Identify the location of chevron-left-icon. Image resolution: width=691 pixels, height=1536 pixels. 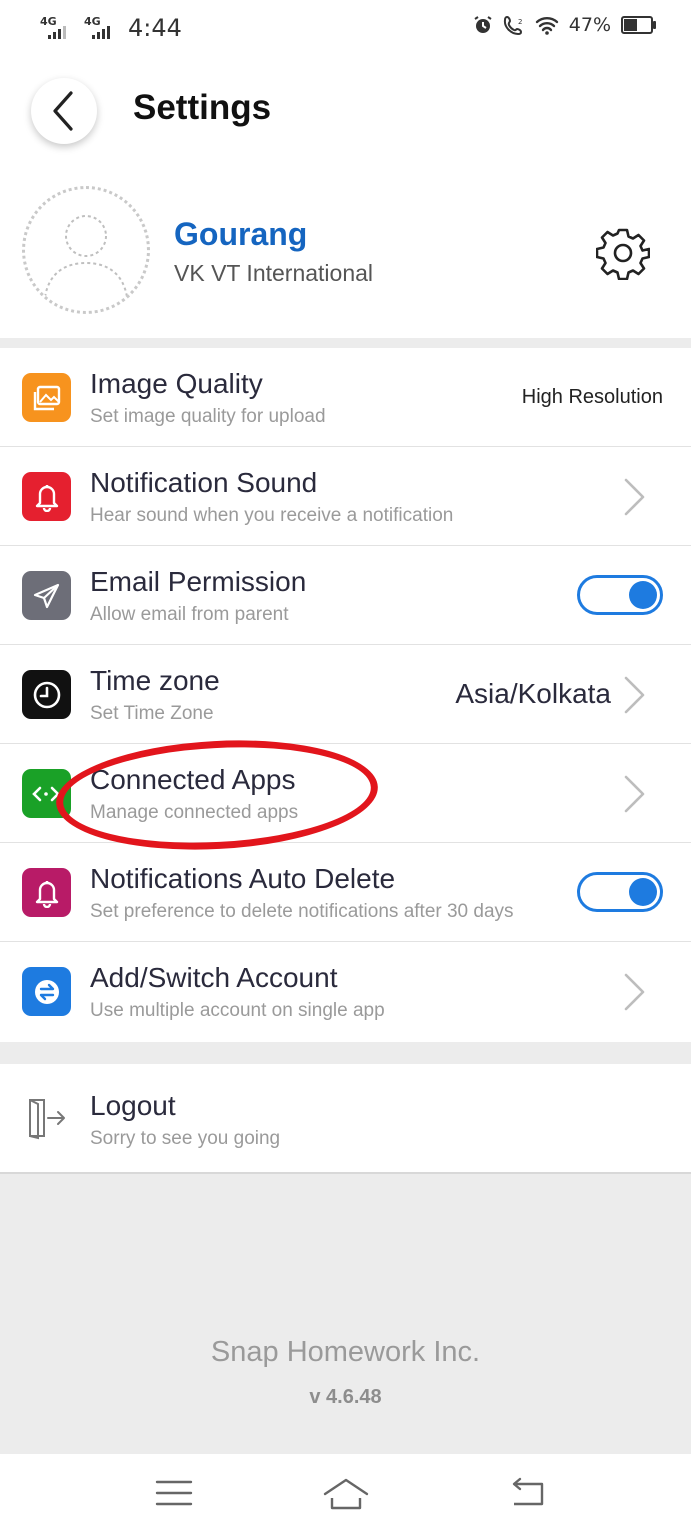
(63, 111).